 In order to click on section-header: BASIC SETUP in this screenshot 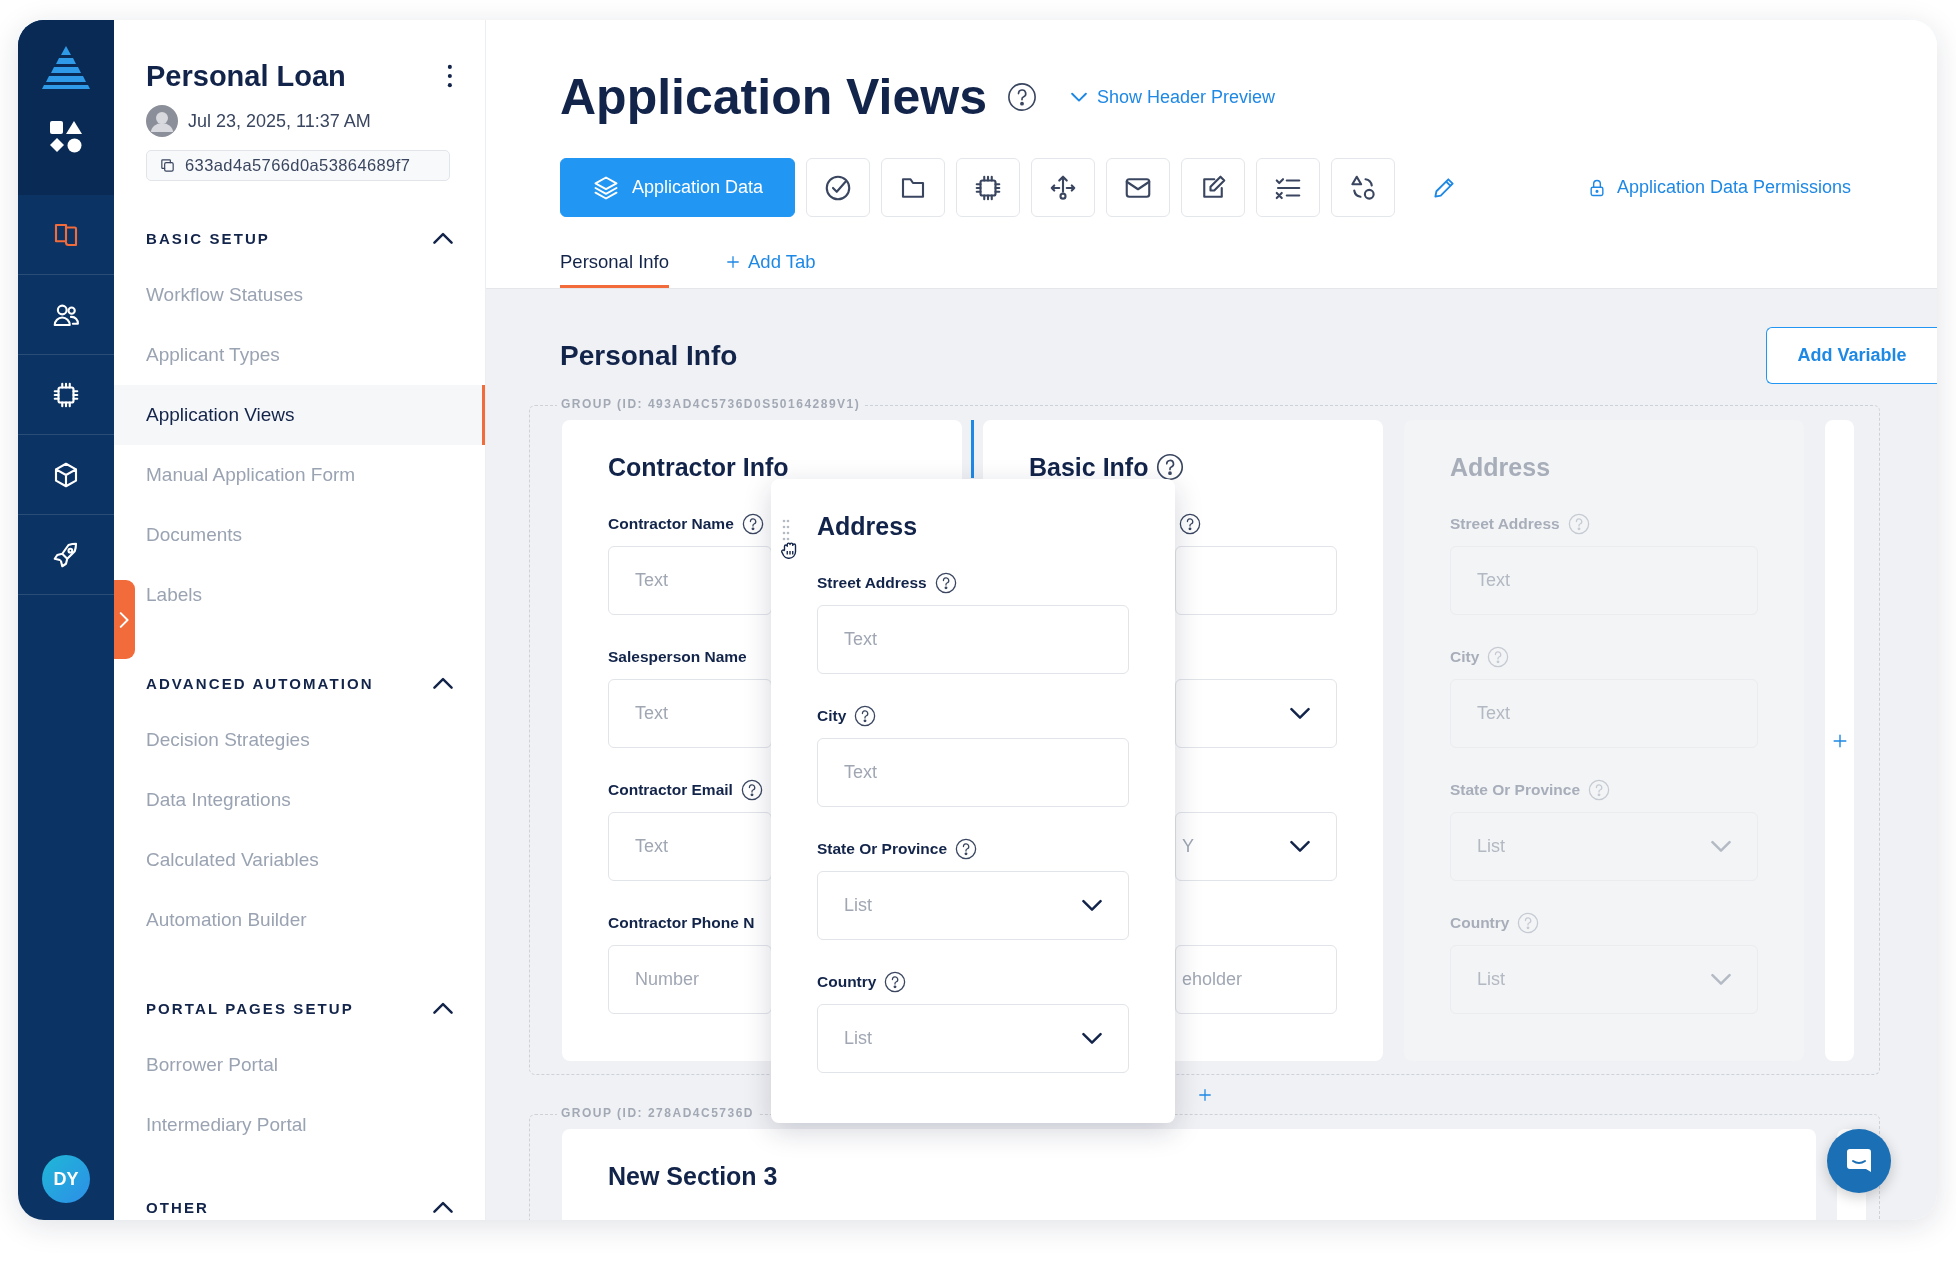, I will do `click(299, 238)`.